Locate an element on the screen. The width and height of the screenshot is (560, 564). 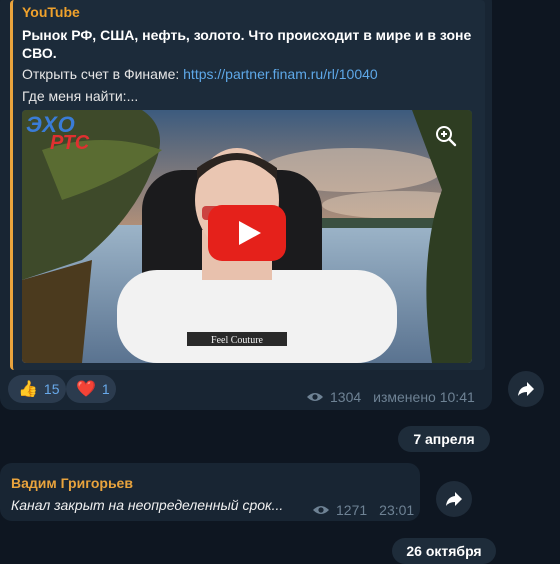
edited-label: изменено 10:41 is located at coordinates (424, 397).